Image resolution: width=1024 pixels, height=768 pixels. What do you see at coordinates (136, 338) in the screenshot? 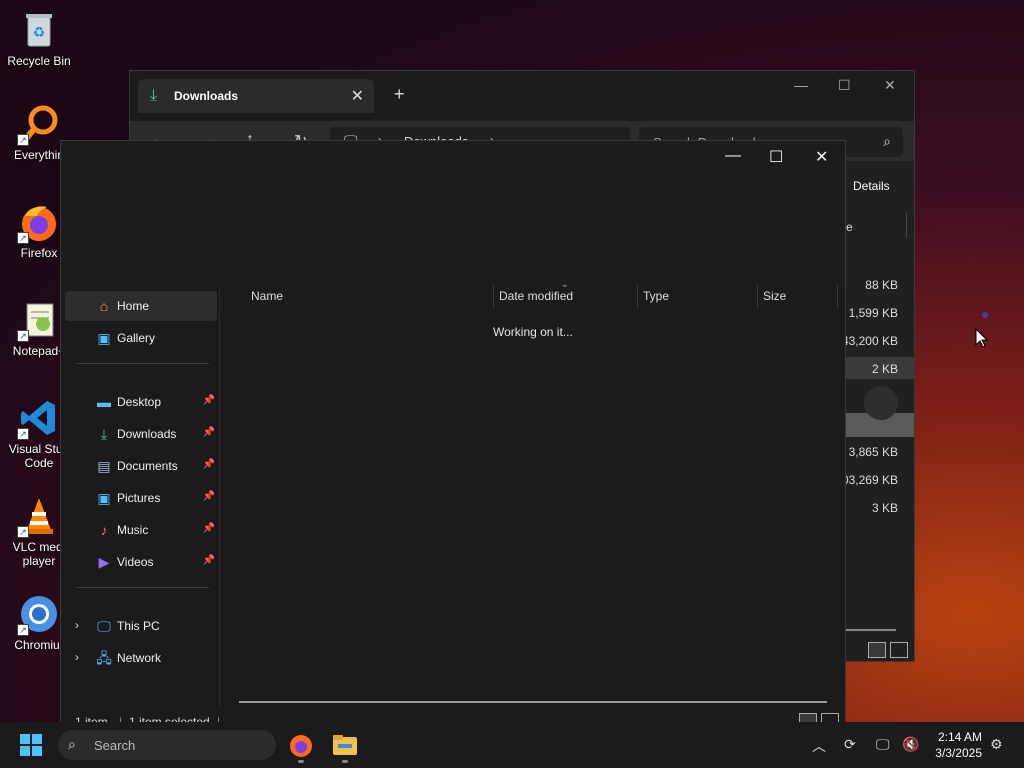
I see `sidebar-item-label: Gallery` at bounding box center [136, 338].